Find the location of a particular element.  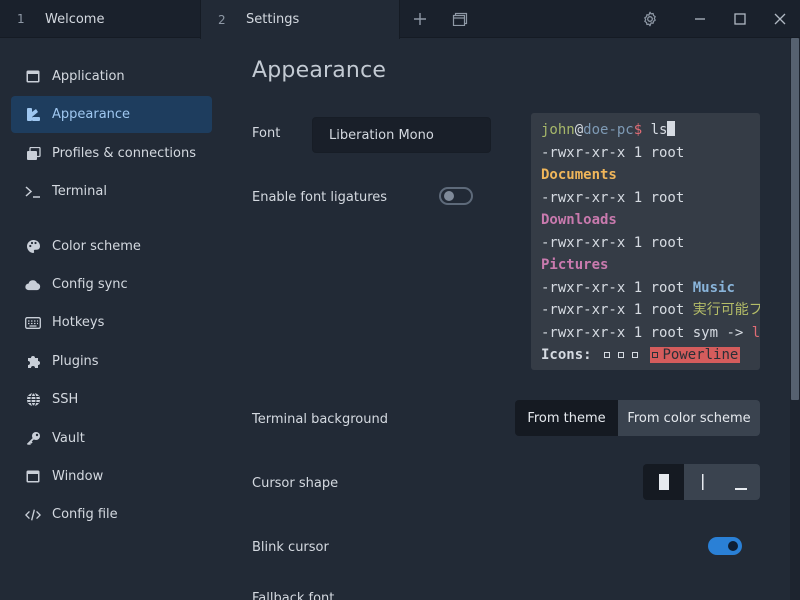

preview-exec: 実行可能フ is located at coordinates (726, 310).